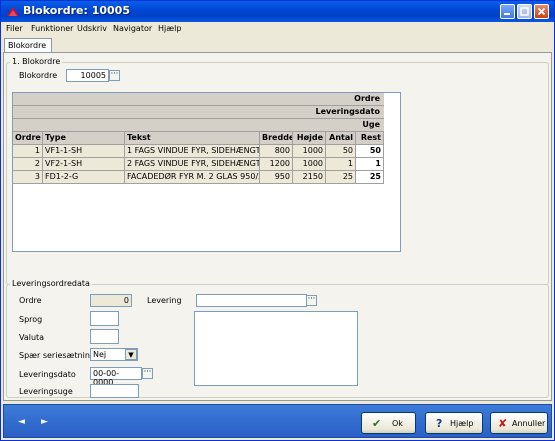  I want to click on column-header-bredde: Bredde, so click(276, 138).